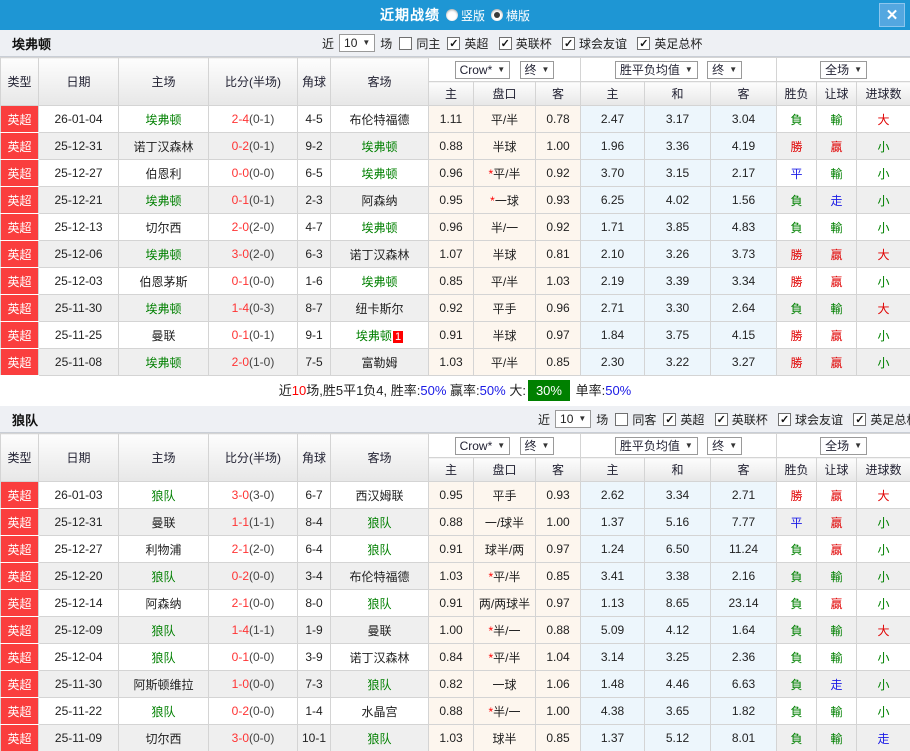  What do you see at coordinates (558, 684) in the screenshot?
I see `odds-away: 1.06` at bounding box center [558, 684].